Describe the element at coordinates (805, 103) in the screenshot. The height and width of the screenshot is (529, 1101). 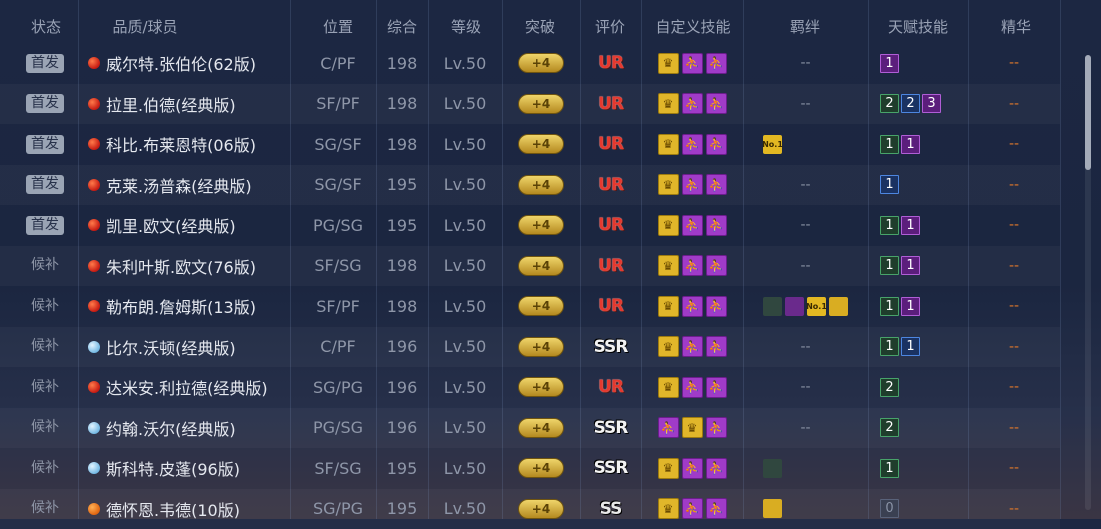
I see `bond-empty: --` at that location.